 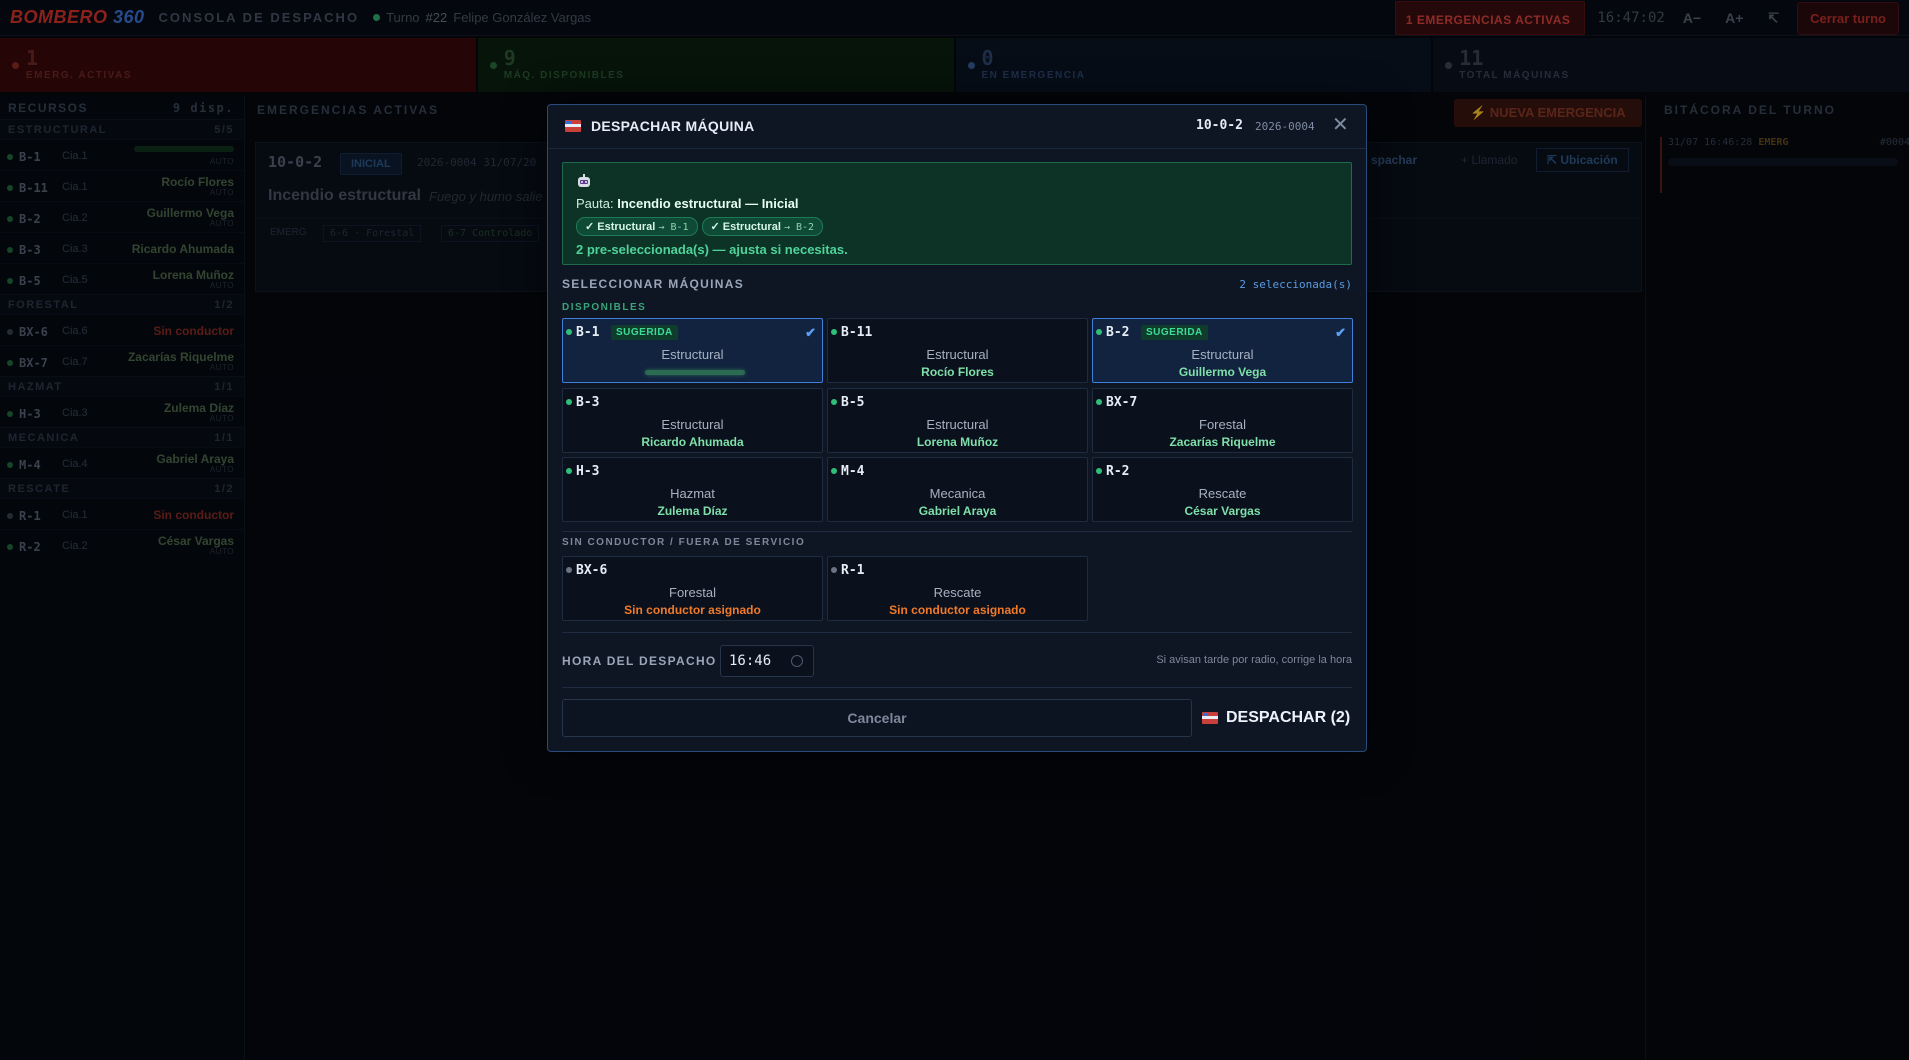 What do you see at coordinates (653, 284) in the screenshot?
I see `select-machines-heading: SELECCIONAR MÁQUINAS` at bounding box center [653, 284].